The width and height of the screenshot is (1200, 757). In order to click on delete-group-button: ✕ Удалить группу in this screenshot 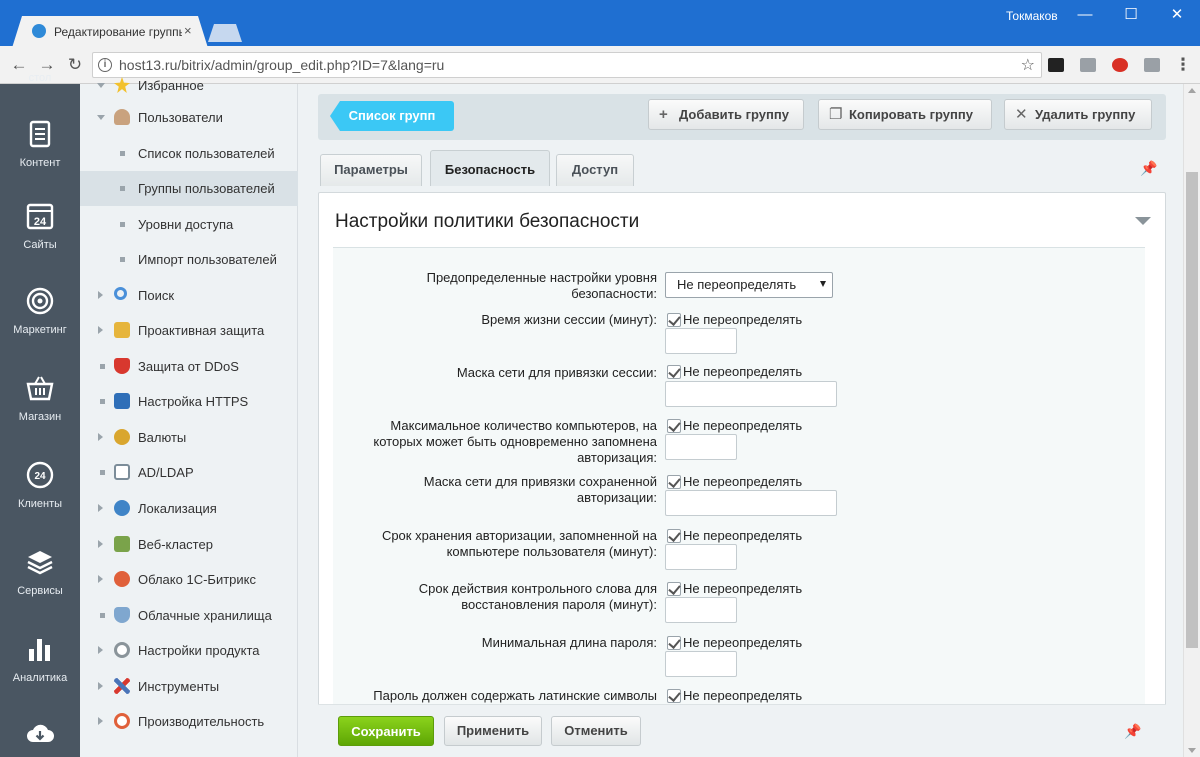, I will do `click(1078, 114)`.